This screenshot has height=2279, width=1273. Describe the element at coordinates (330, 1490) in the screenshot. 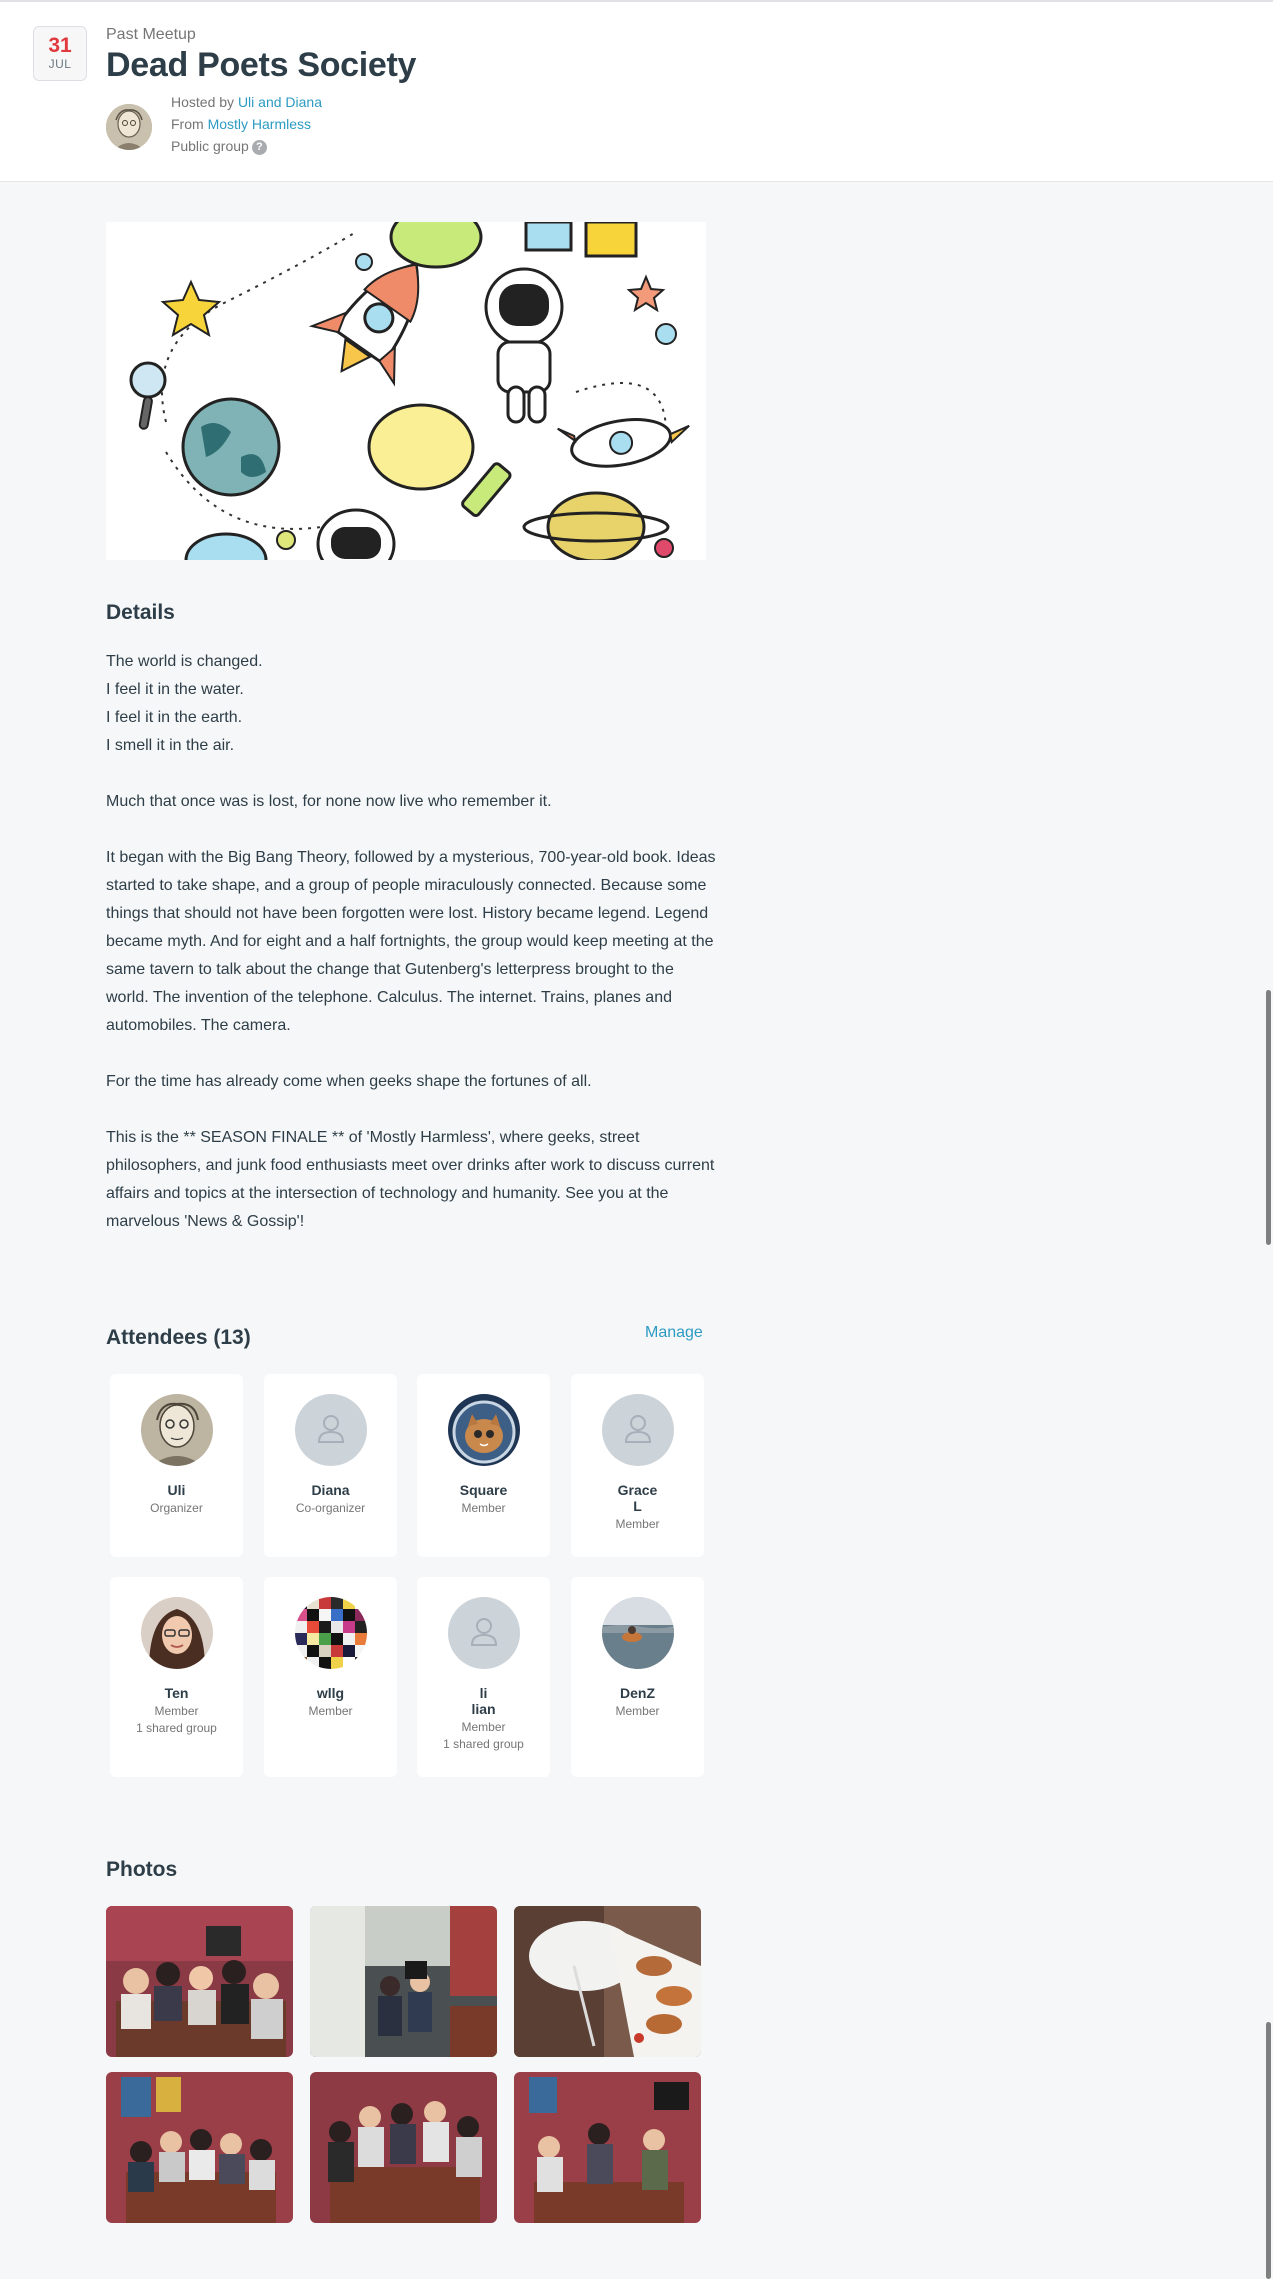

I see `attendee-name: Diana` at that location.